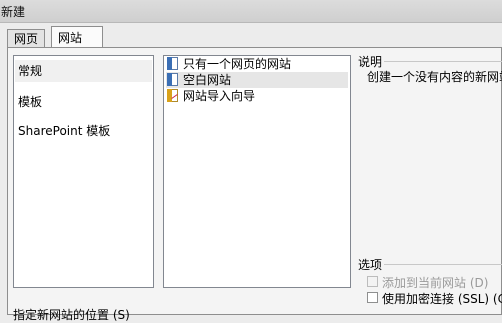 Image resolution: width=502 pixels, height=323 pixels. I want to click on template-item-label: 网站导入向导, so click(219, 96).